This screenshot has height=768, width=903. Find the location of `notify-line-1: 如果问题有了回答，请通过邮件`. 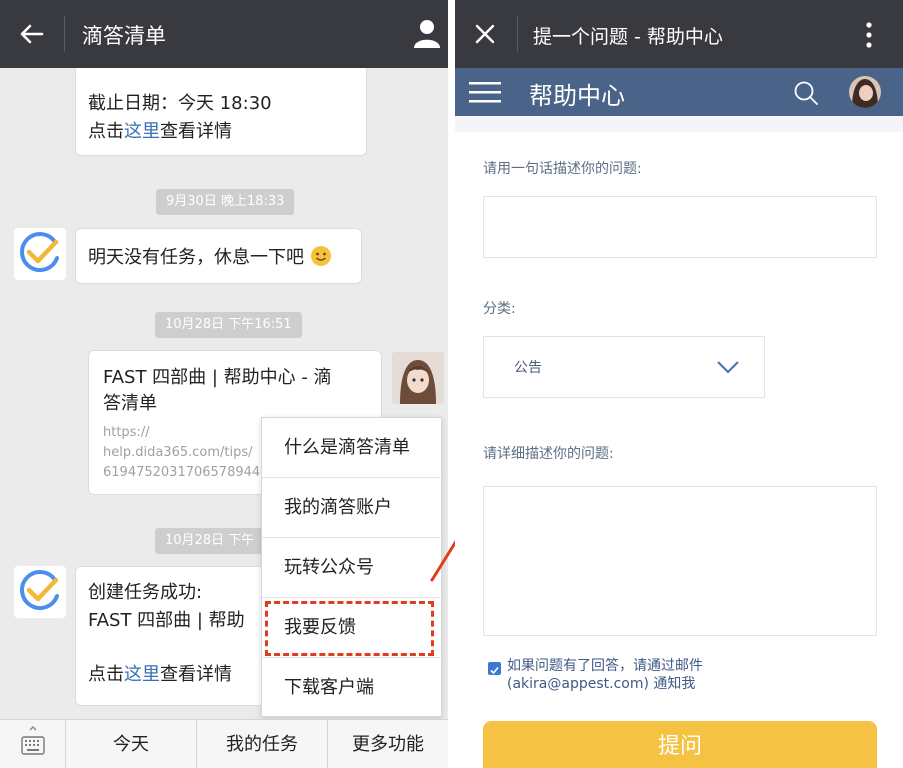

notify-line-1: 如果问题有了回答，请通过邮件 is located at coordinates (605, 666).